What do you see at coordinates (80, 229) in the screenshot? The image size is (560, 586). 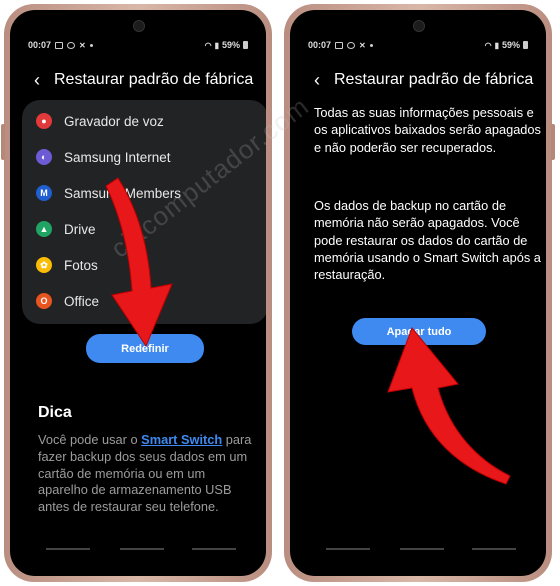 I see `app-label: Drive` at bounding box center [80, 229].